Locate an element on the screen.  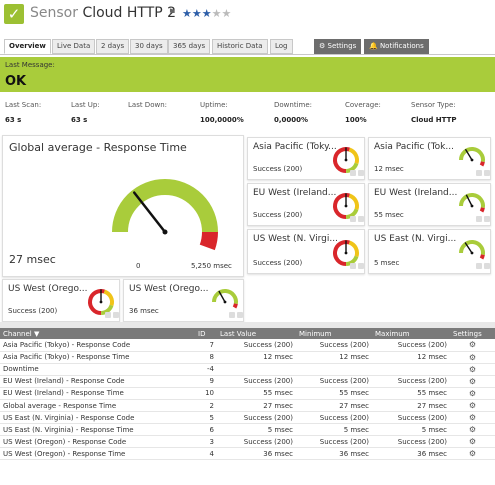
stat-value: 100,0000% is located at coordinates (222, 120).